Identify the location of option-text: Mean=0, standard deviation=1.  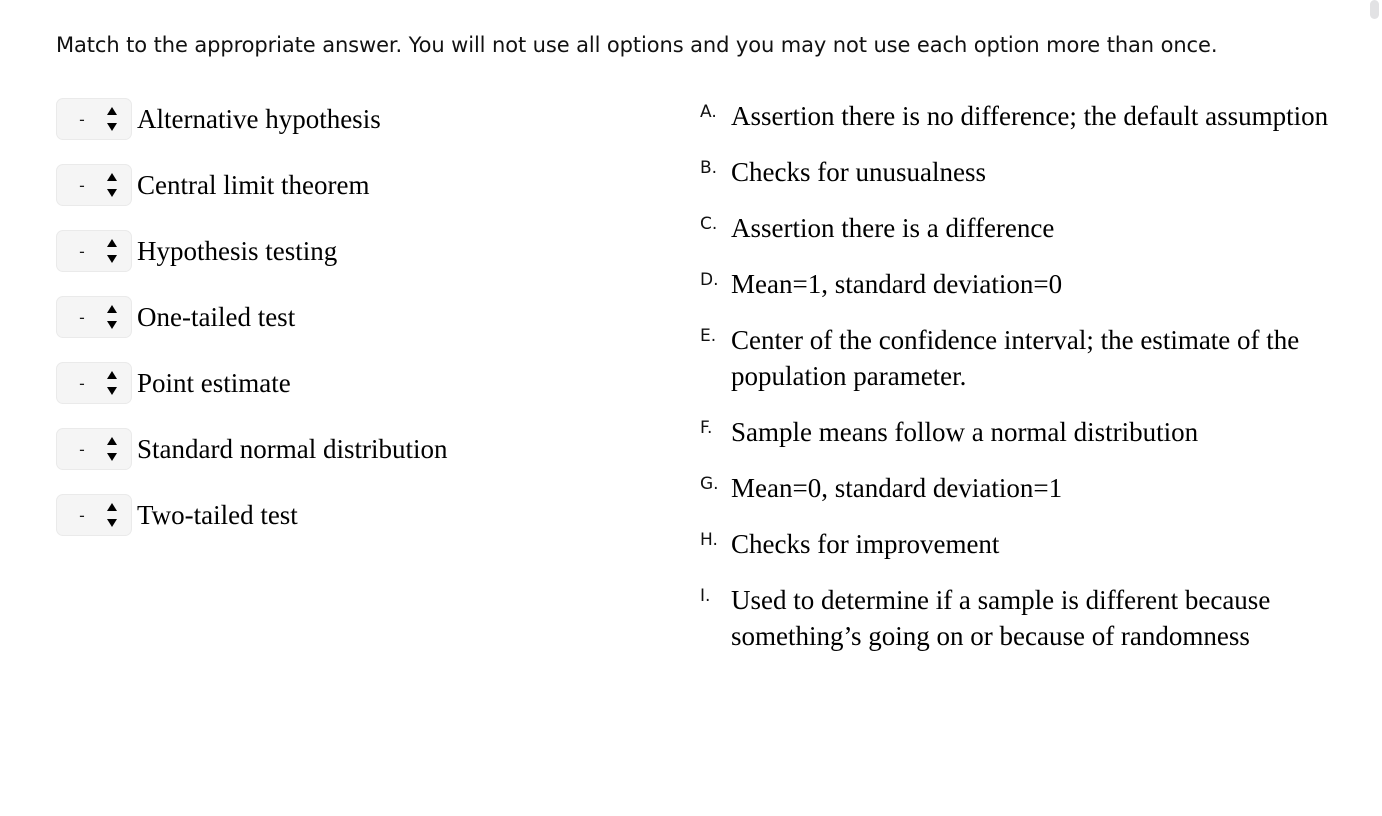
(897, 488).